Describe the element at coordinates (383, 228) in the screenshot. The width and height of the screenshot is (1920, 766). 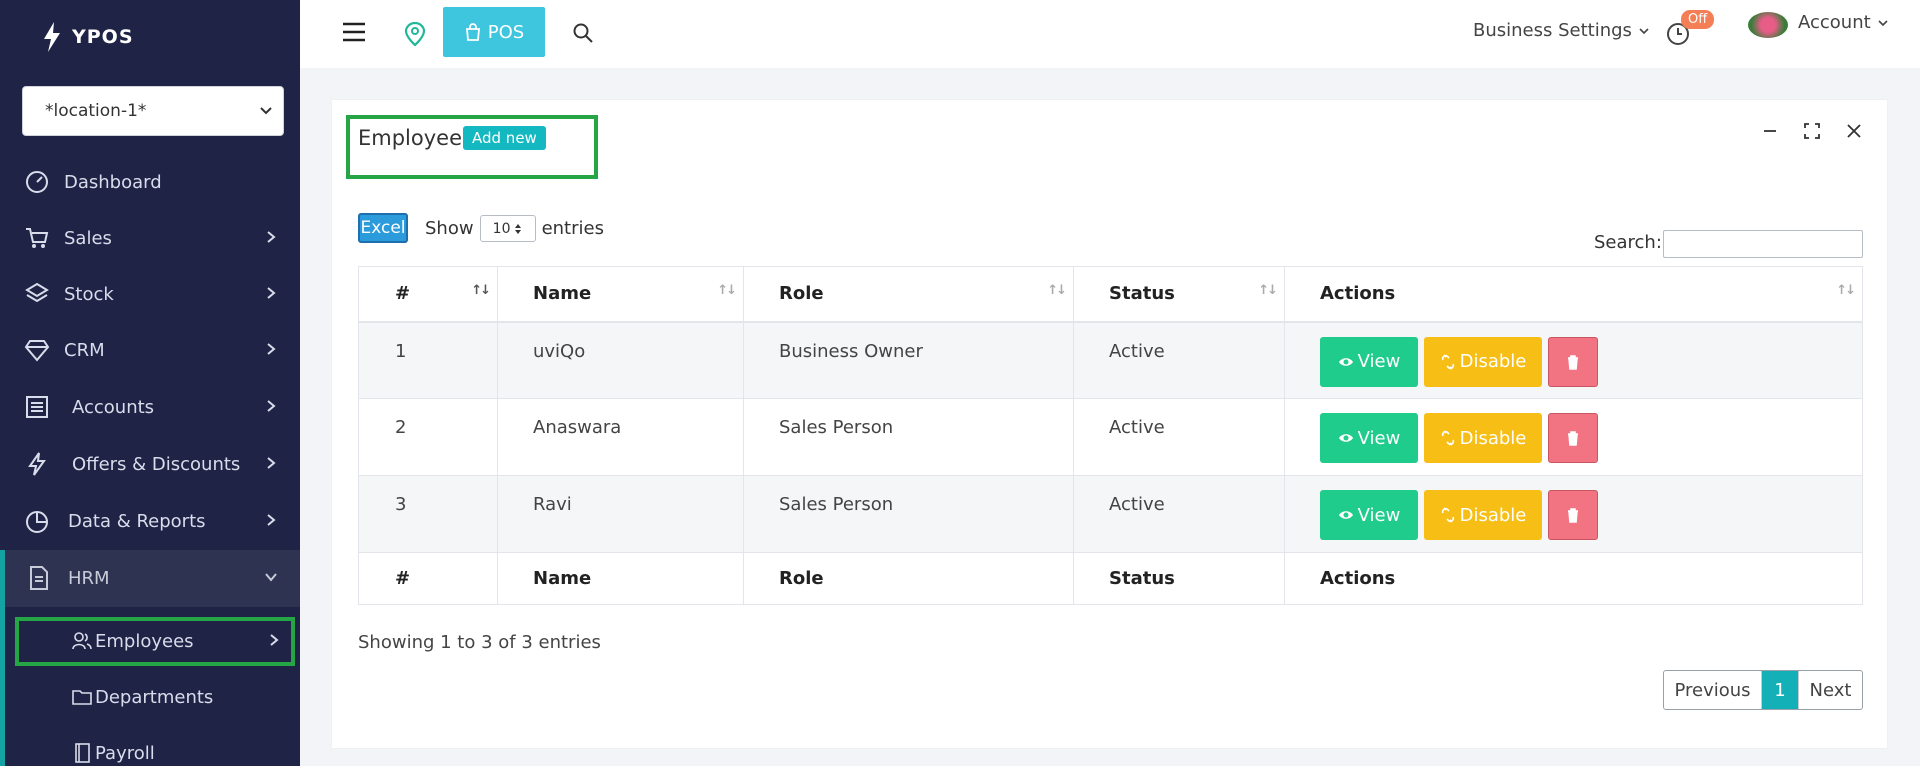
I see `excel-export-button: Excel` at that location.